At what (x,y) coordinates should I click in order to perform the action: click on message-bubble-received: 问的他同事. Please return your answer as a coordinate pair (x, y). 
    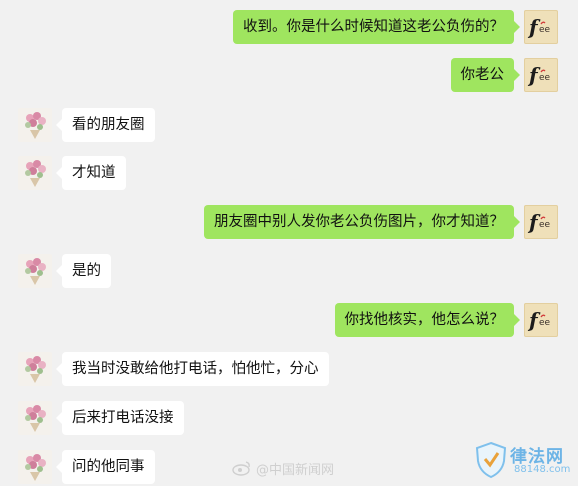
    Looking at the image, I should click on (105, 467).